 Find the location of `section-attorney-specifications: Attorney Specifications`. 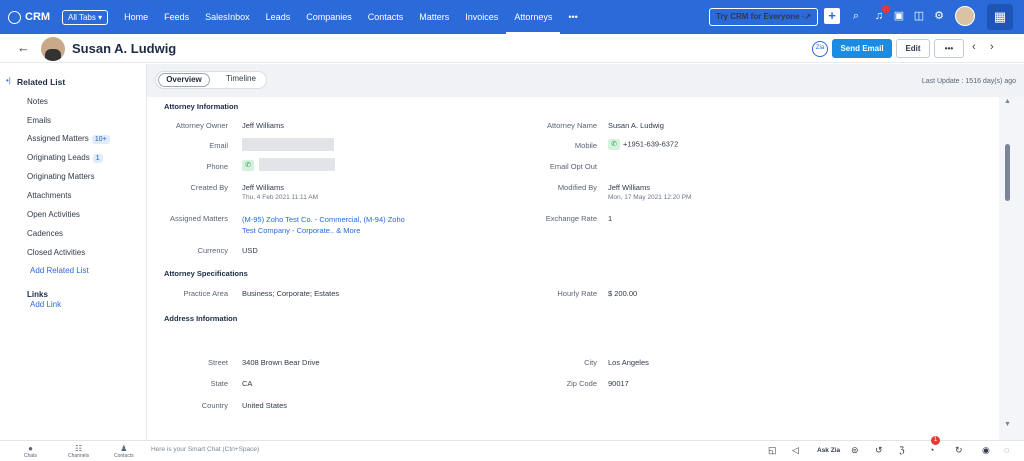

section-attorney-specifications: Attorney Specifications is located at coordinates (206, 273).